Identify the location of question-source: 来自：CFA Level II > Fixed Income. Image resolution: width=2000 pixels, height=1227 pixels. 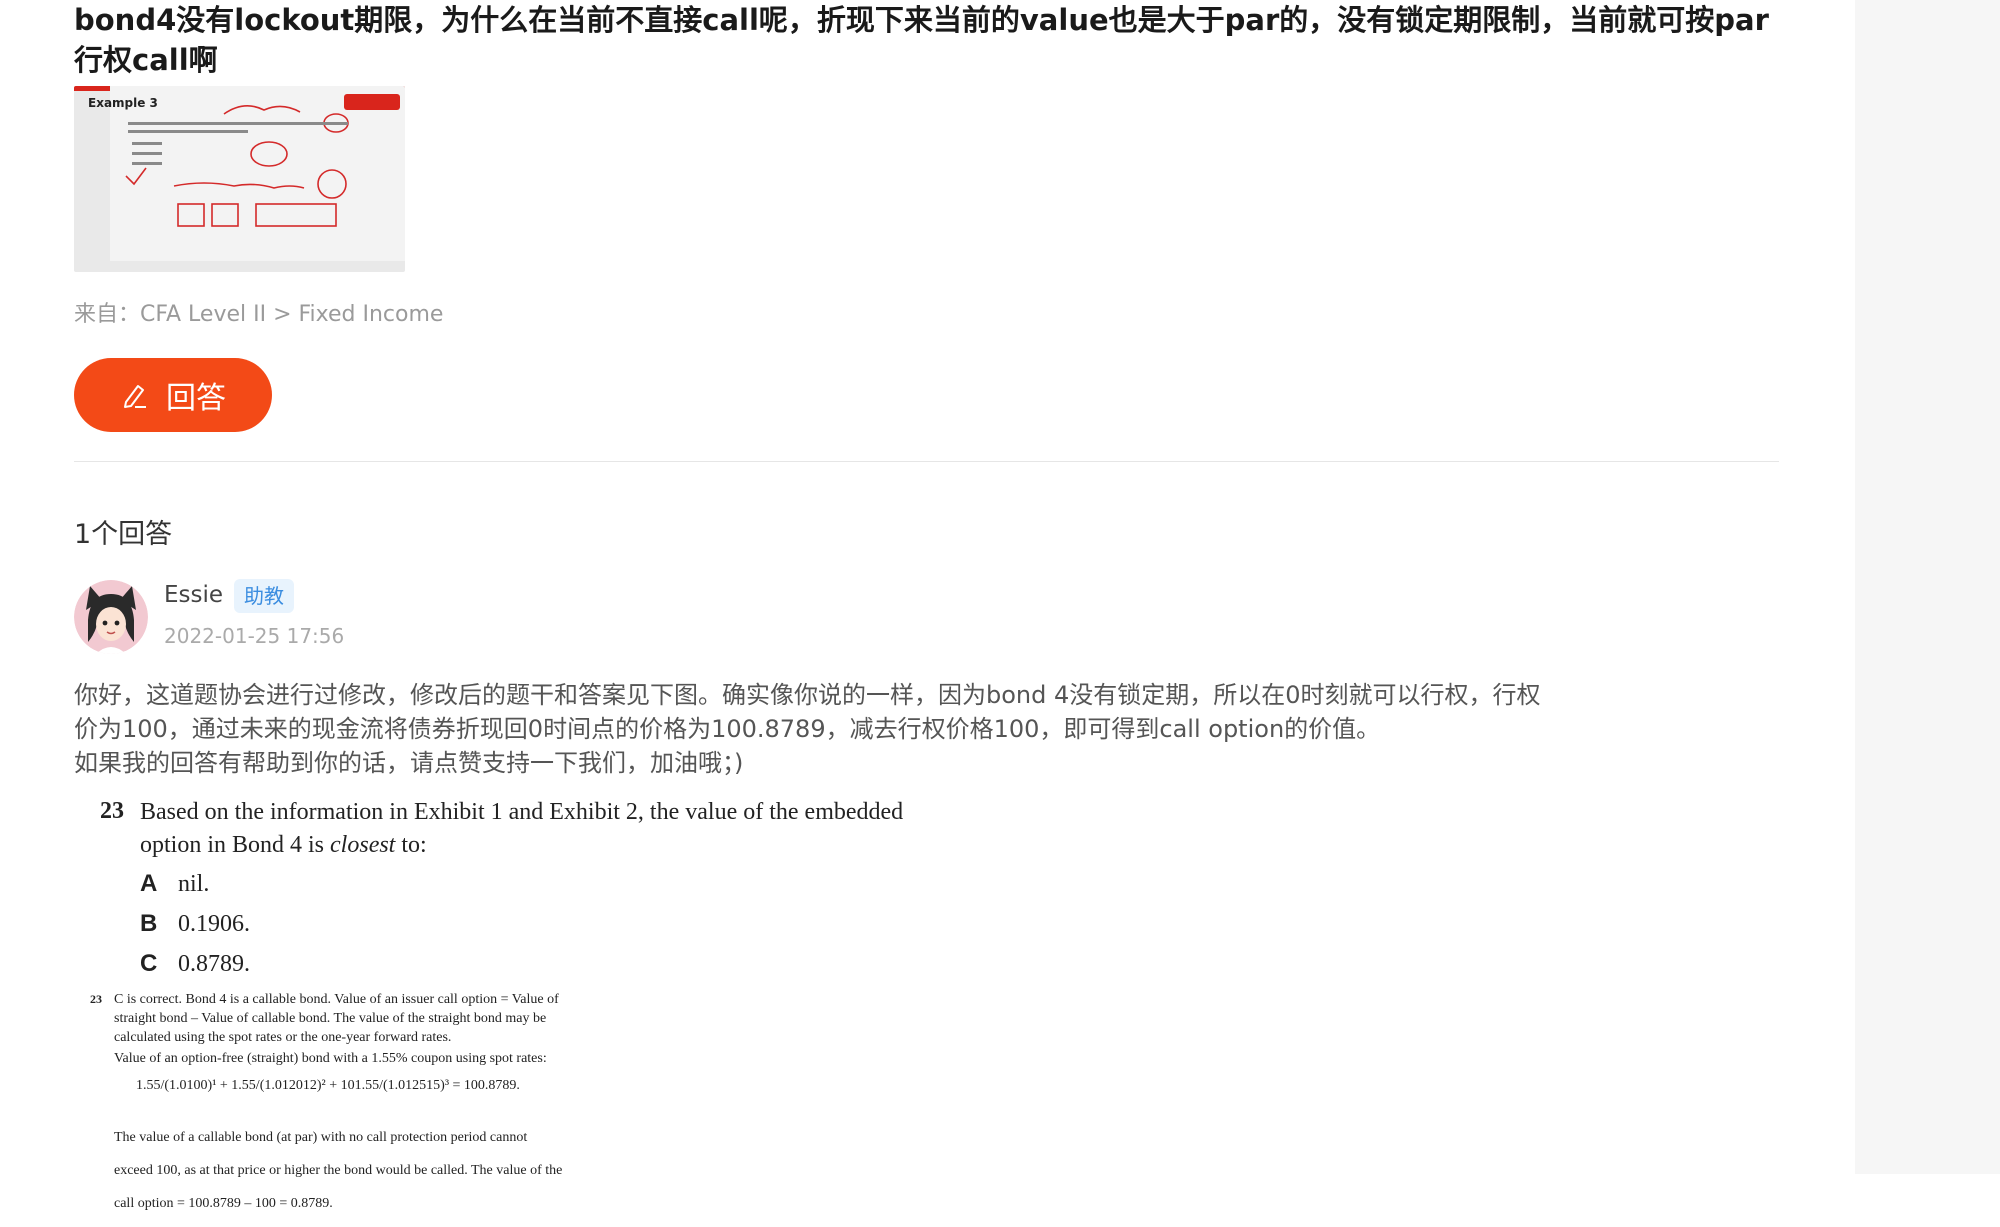
(258, 312).